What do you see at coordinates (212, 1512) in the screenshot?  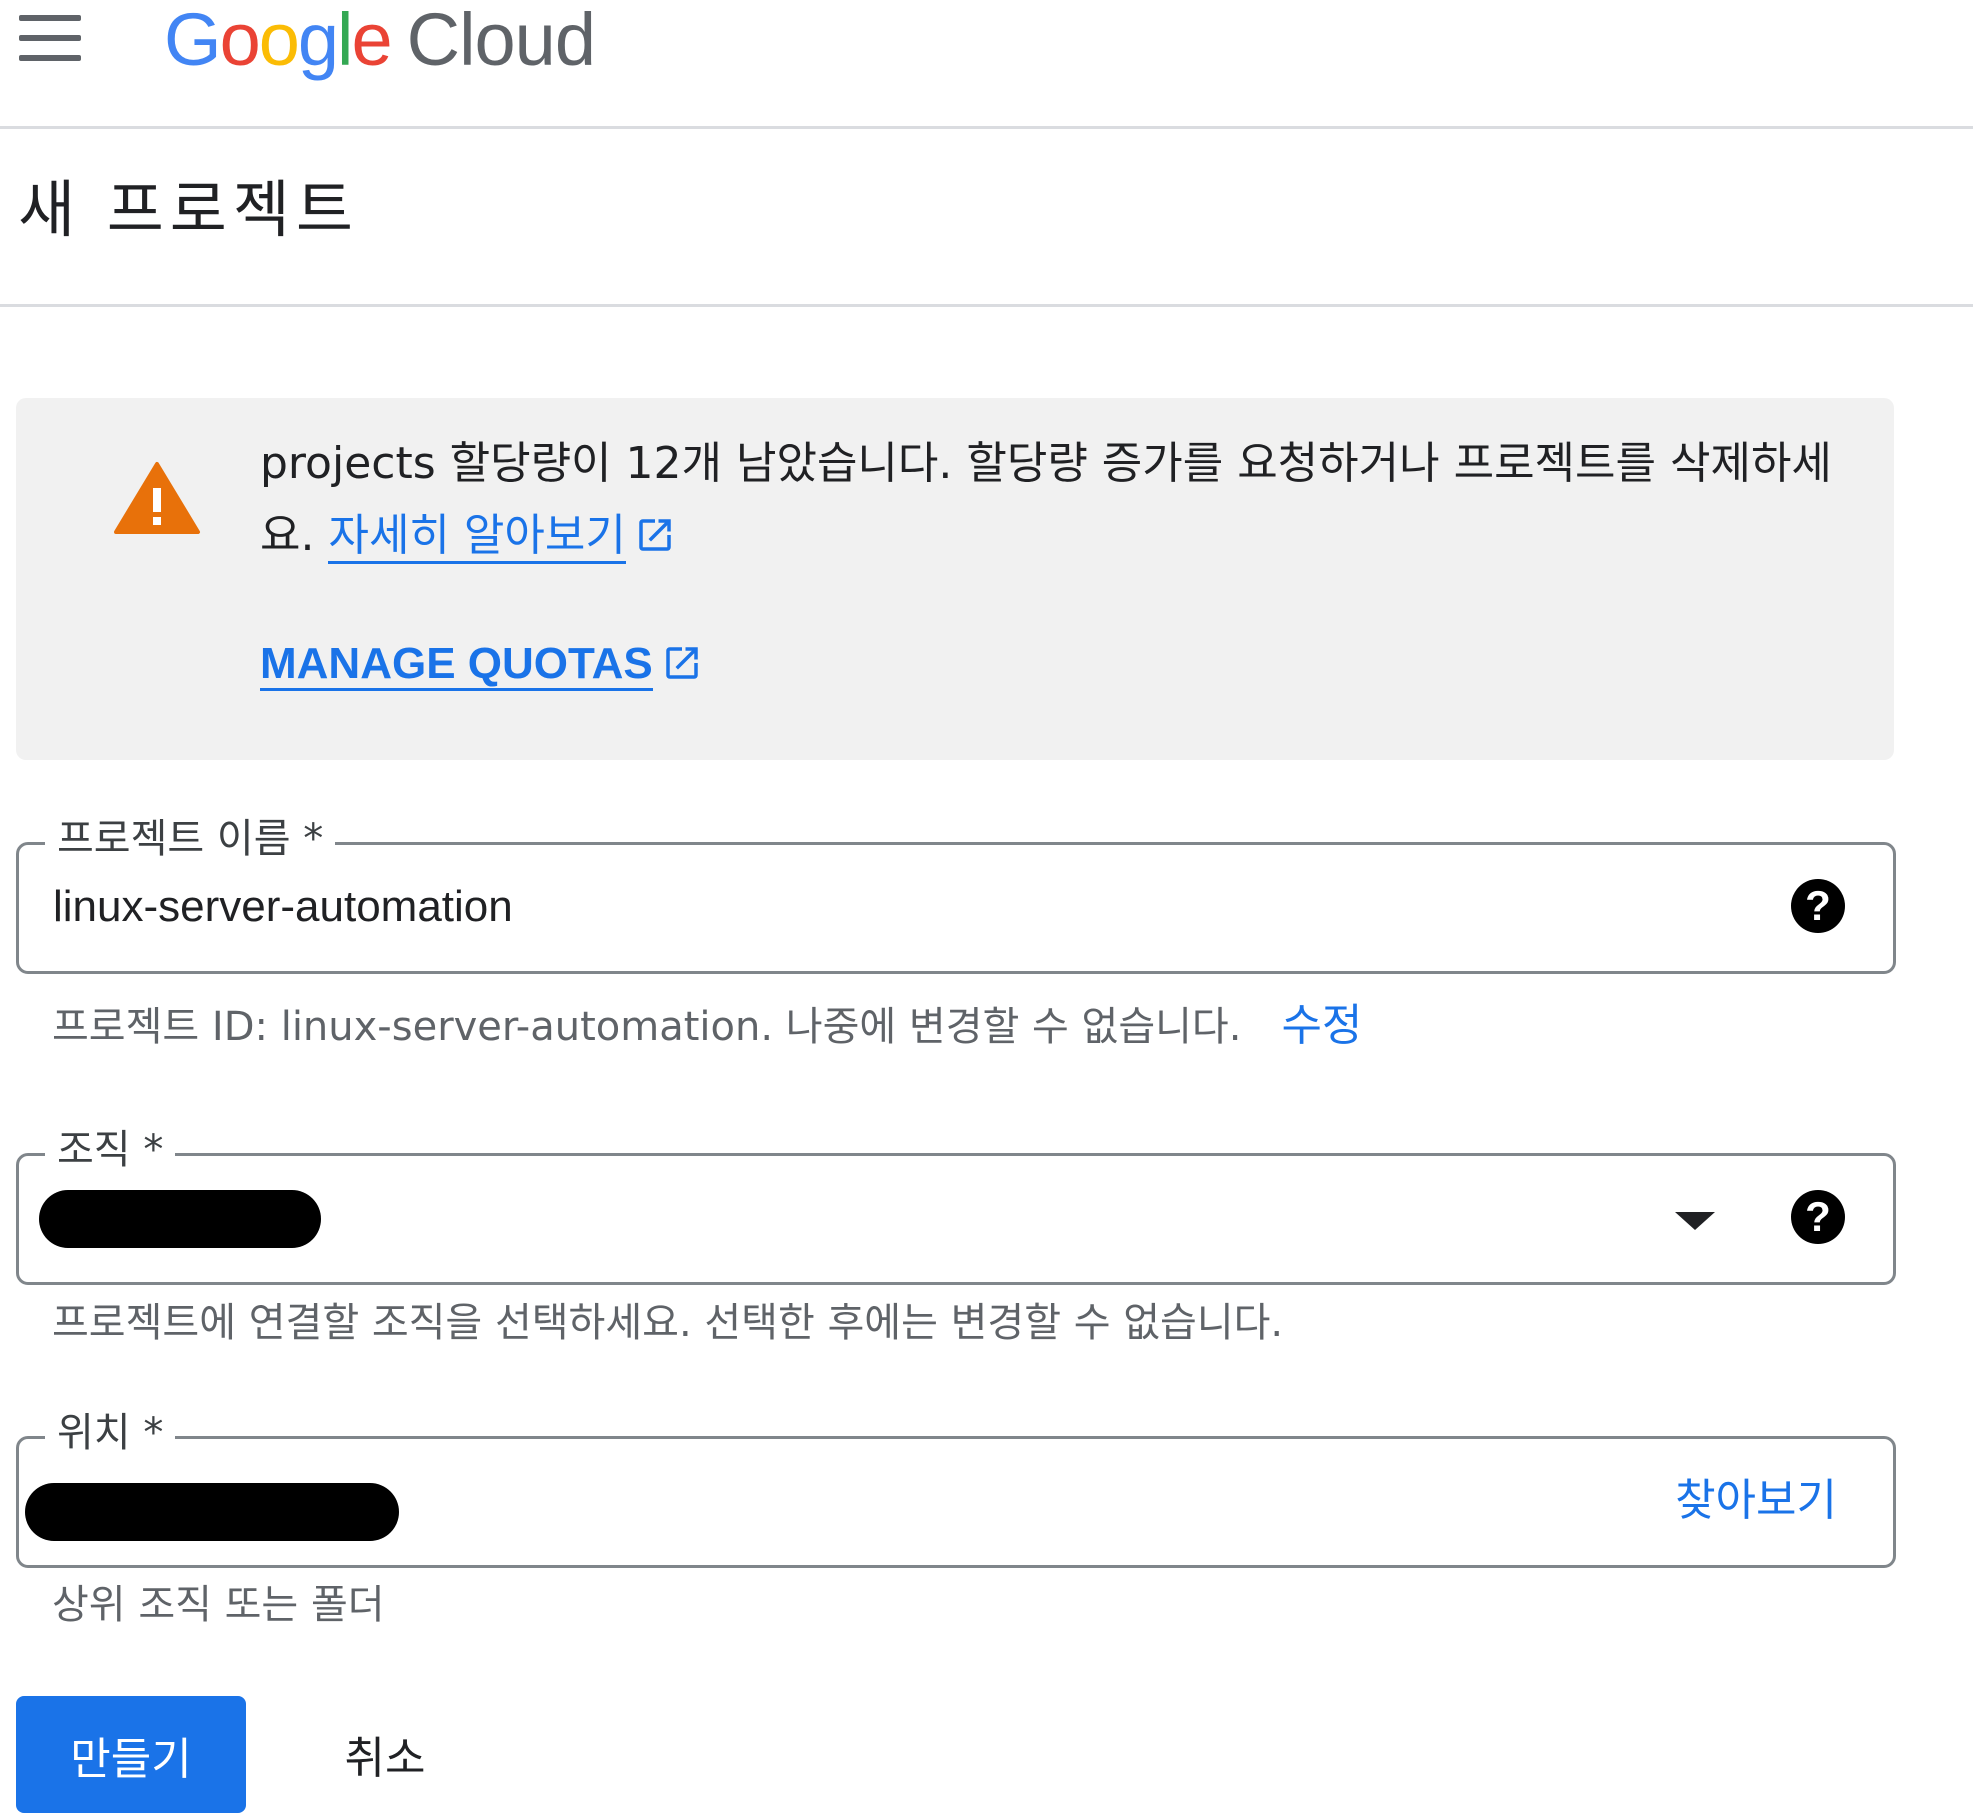 I see `redacted-location-value` at bounding box center [212, 1512].